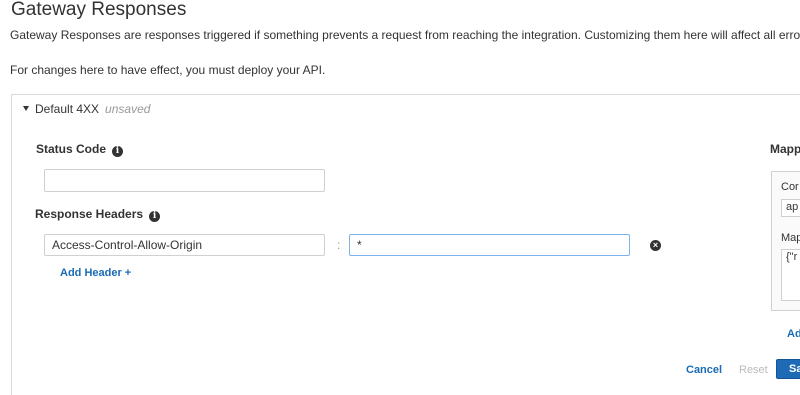 This screenshot has width=800, height=395. What do you see at coordinates (128, 109) in the screenshot?
I see `unsaved-badge: unsaved` at bounding box center [128, 109].